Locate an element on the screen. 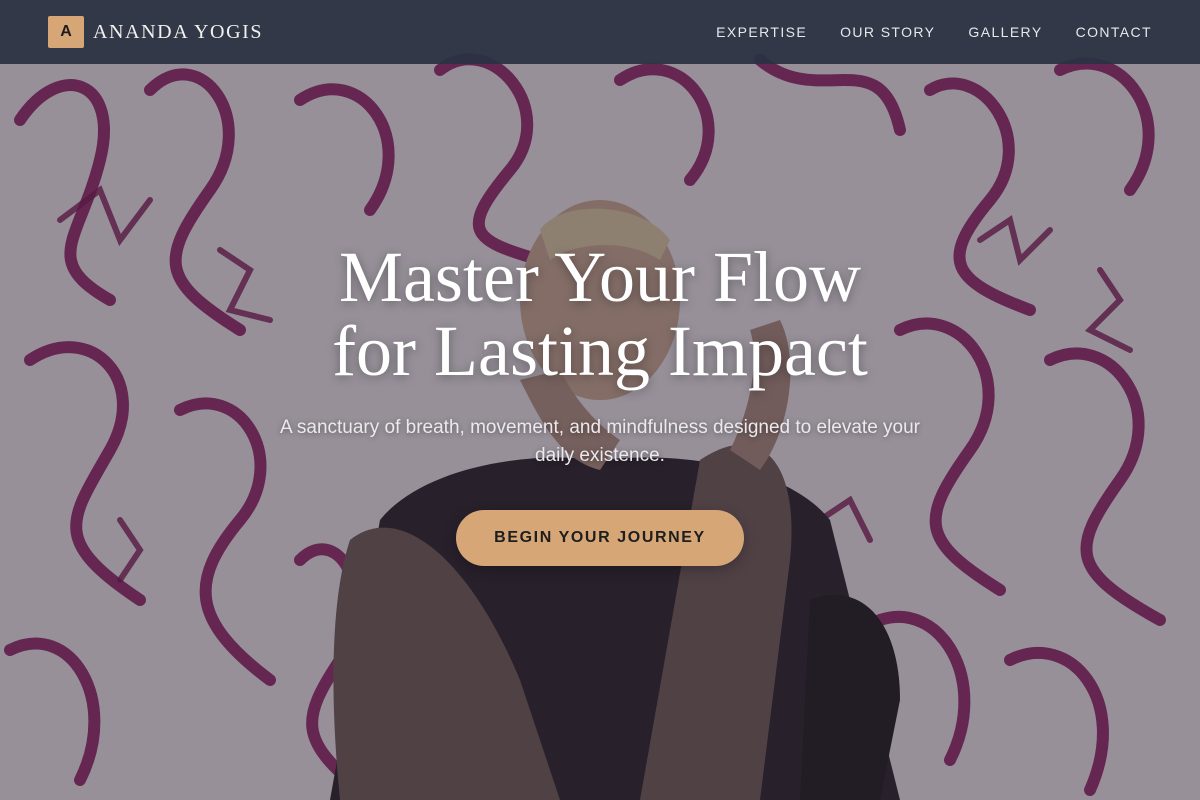  nav-link-contact: CONTACT is located at coordinates (1114, 32).